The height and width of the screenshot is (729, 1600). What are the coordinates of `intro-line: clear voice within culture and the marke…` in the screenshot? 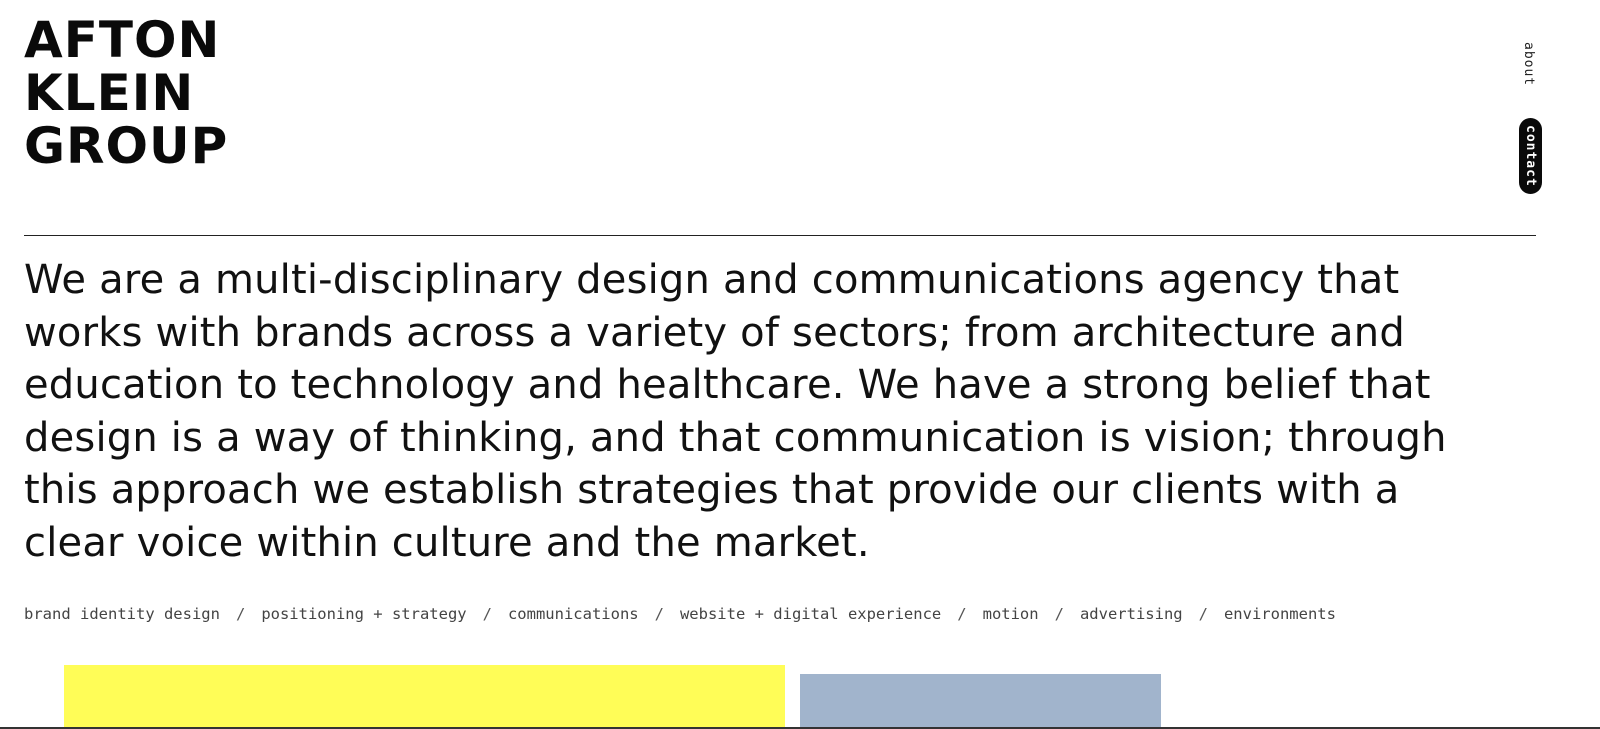 It's located at (447, 542).